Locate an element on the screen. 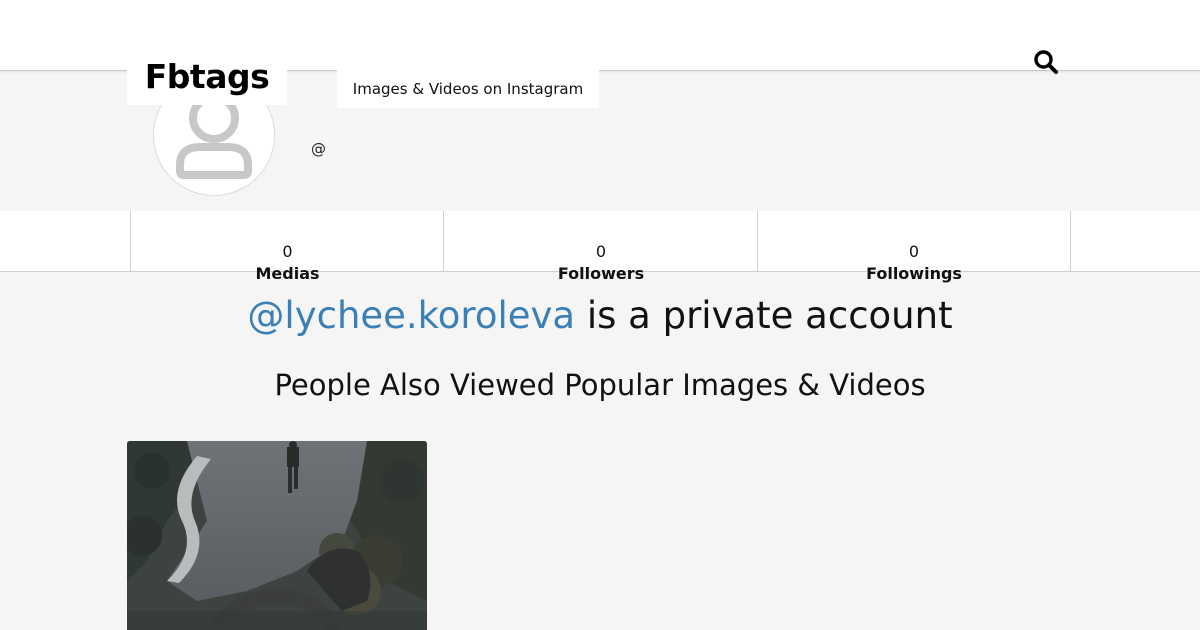 This screenshot has height=630, width=1200. username-link: @lychee.koroleva is located at coordinates (411, 315).